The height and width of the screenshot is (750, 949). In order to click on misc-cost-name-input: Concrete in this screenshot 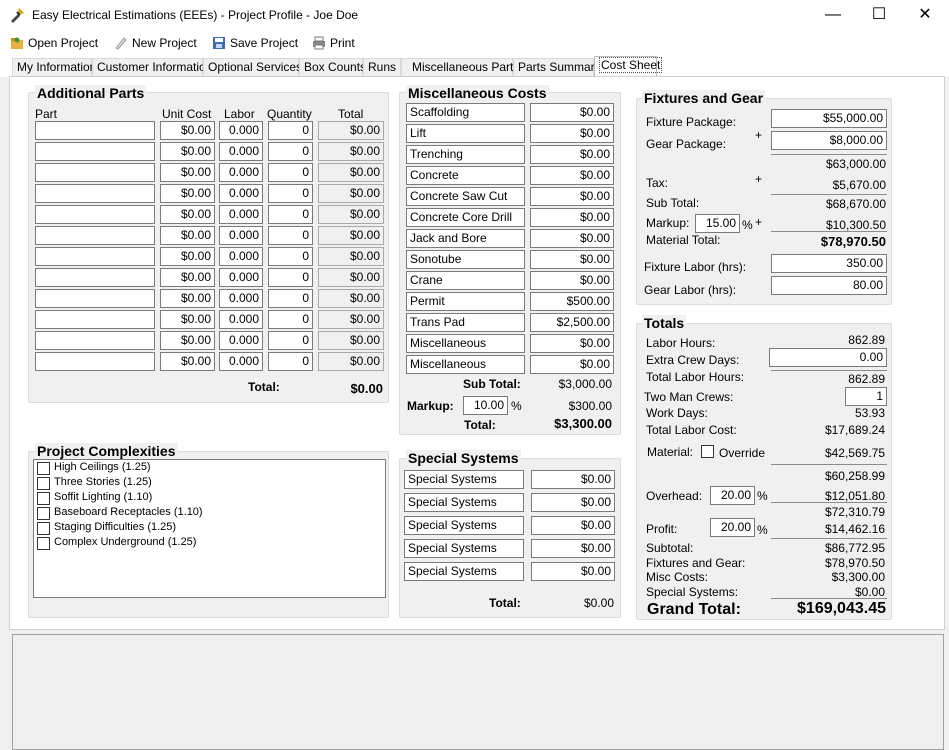, I will do `click(465, 175)`.